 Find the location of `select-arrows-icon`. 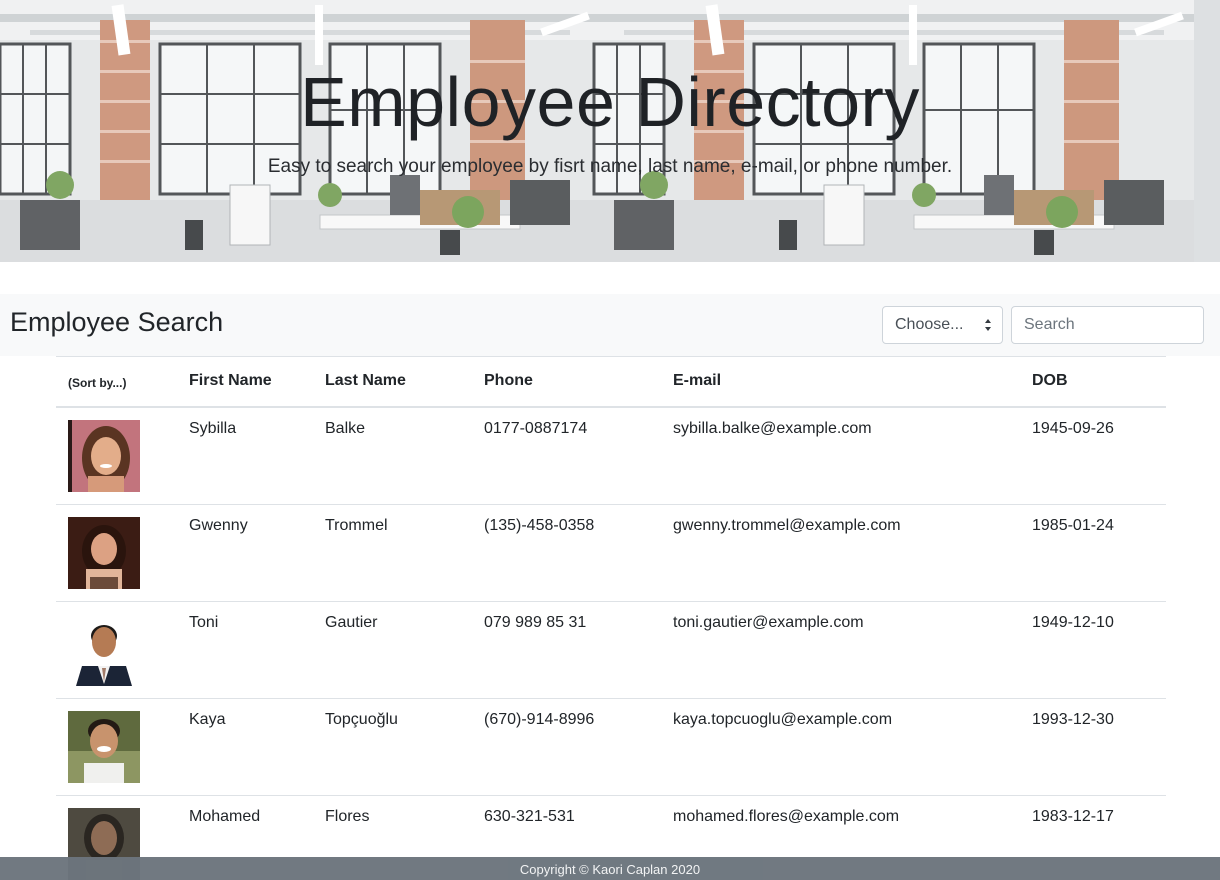

select-arrows-icon is located at coordinates (988, 325).